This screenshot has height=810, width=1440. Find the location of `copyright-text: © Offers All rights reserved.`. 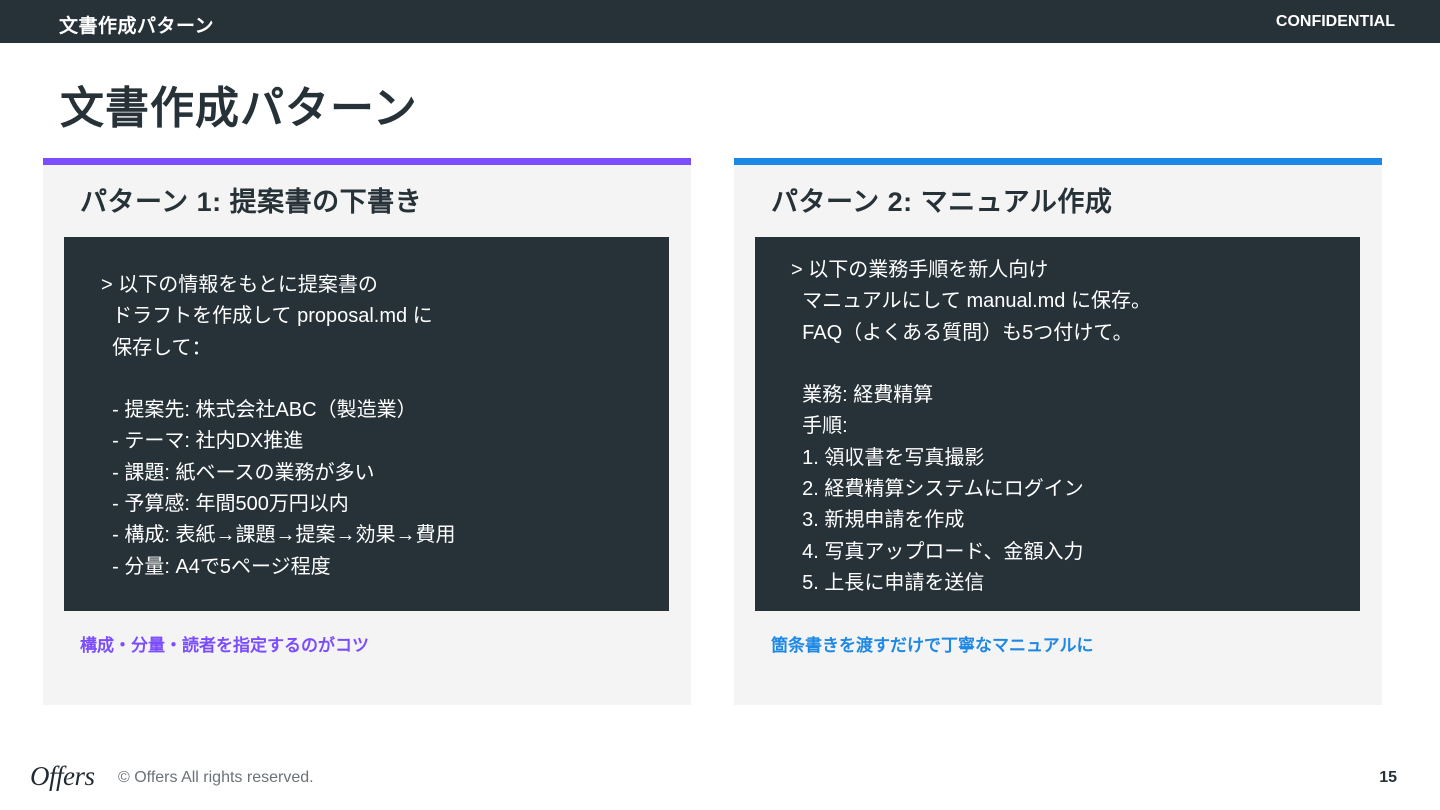

copyright-text: © Offers All rights reserved. is located at coordinates (216, 777).